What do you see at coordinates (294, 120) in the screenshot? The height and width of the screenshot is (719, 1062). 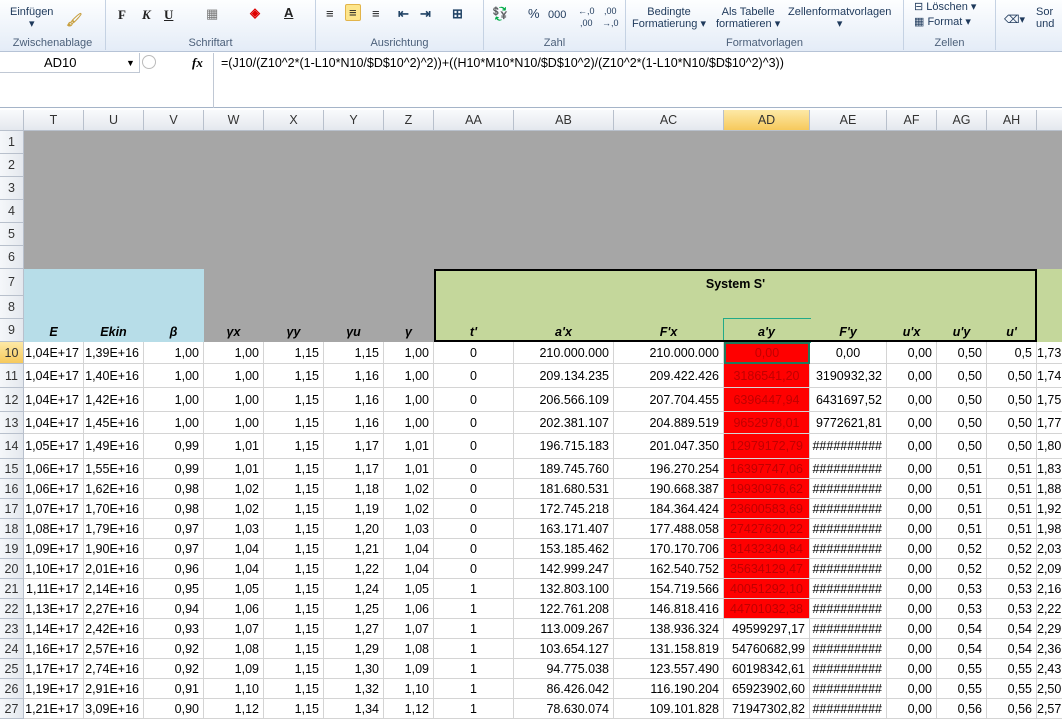 I see `column-header-X: X` at bounding box center [294, 120].